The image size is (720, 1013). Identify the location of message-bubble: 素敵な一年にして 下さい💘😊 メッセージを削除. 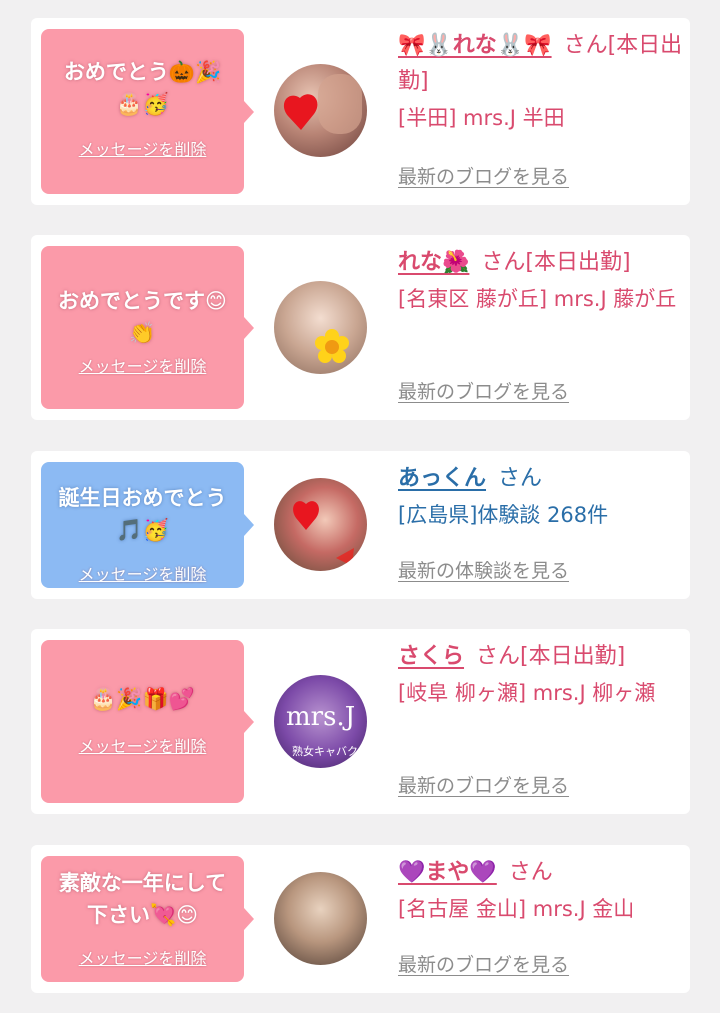
(147, 919).